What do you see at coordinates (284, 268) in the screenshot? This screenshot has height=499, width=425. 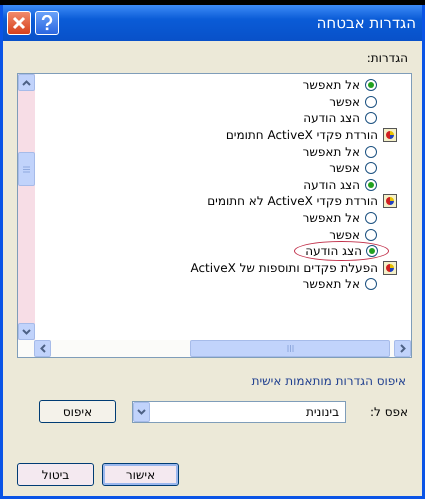 I see `category-label: הפעלת פקדים ותוספות של ActiveX` at bounding box center [284, 268].